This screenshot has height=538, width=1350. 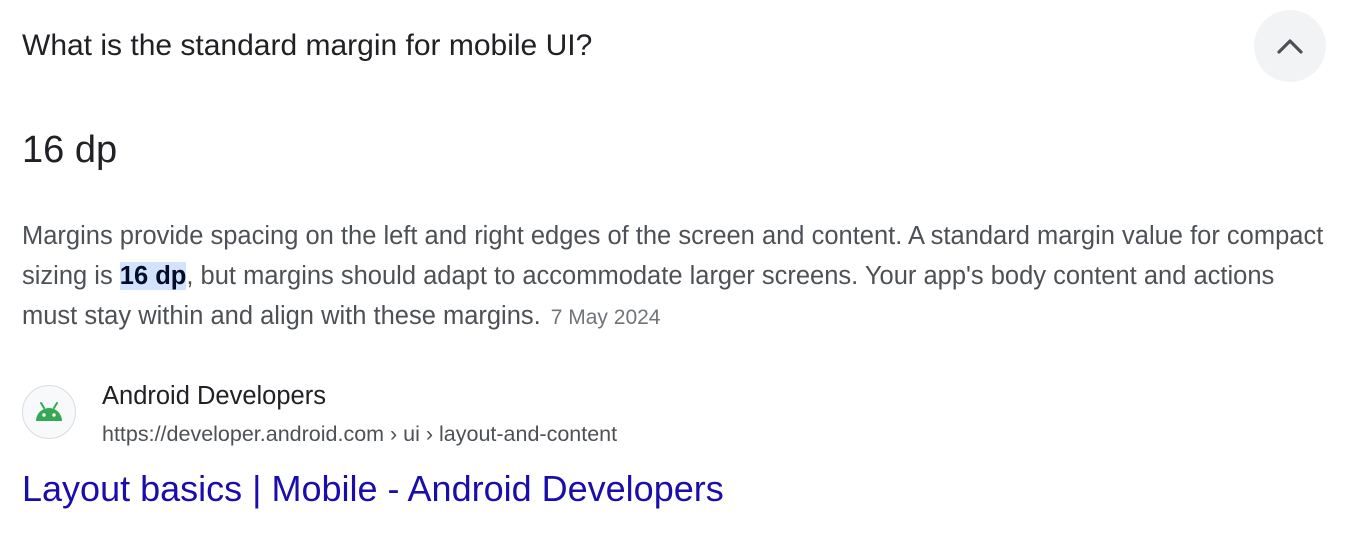 What do you see at coordinates (153, 276) in the screenshot?
I see `snippet-highlight: 16 dp` at bounding box center [153, 276].